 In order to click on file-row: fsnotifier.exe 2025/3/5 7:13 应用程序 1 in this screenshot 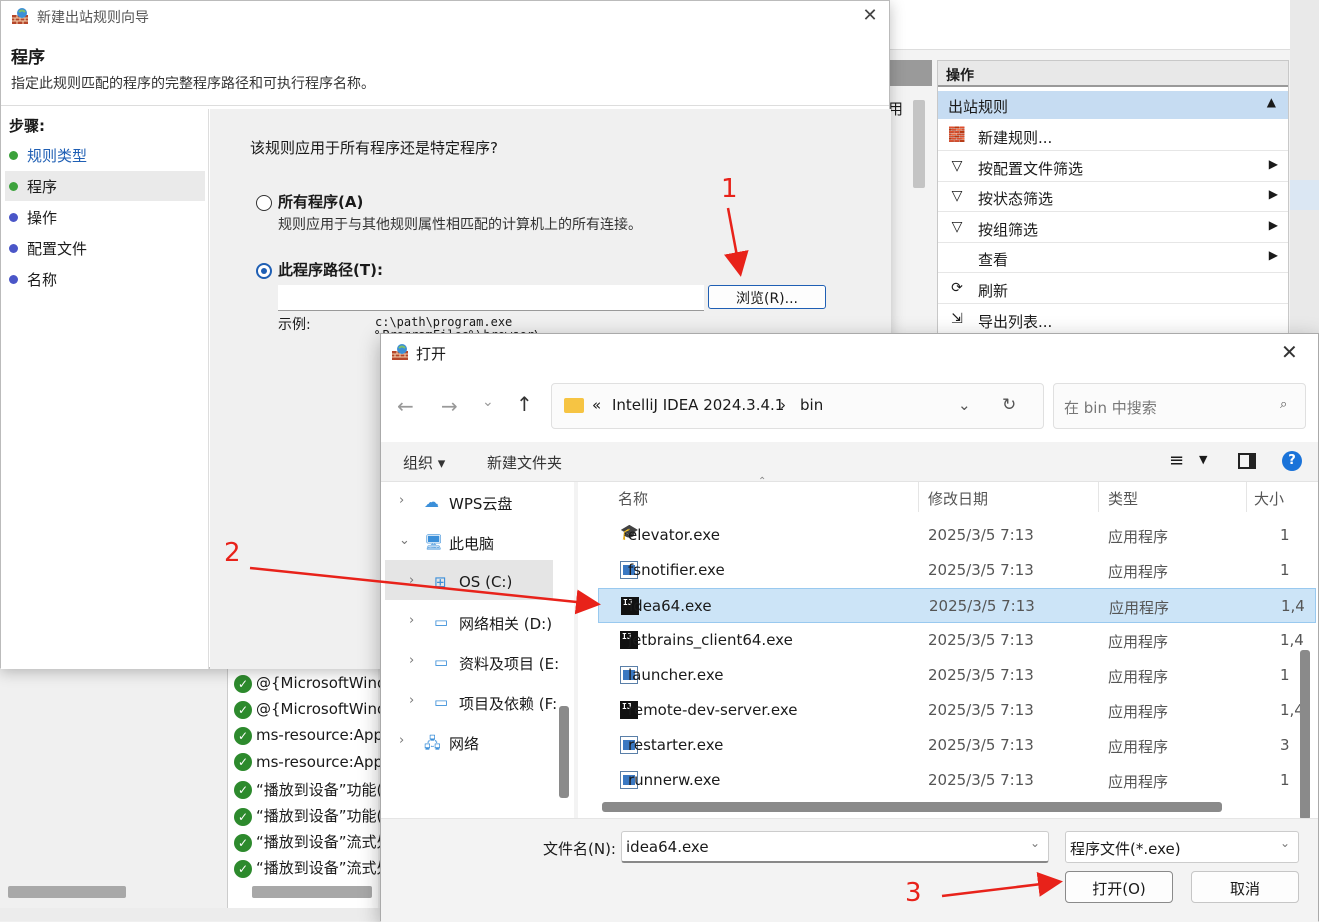, I will do `click(957, 570)`.